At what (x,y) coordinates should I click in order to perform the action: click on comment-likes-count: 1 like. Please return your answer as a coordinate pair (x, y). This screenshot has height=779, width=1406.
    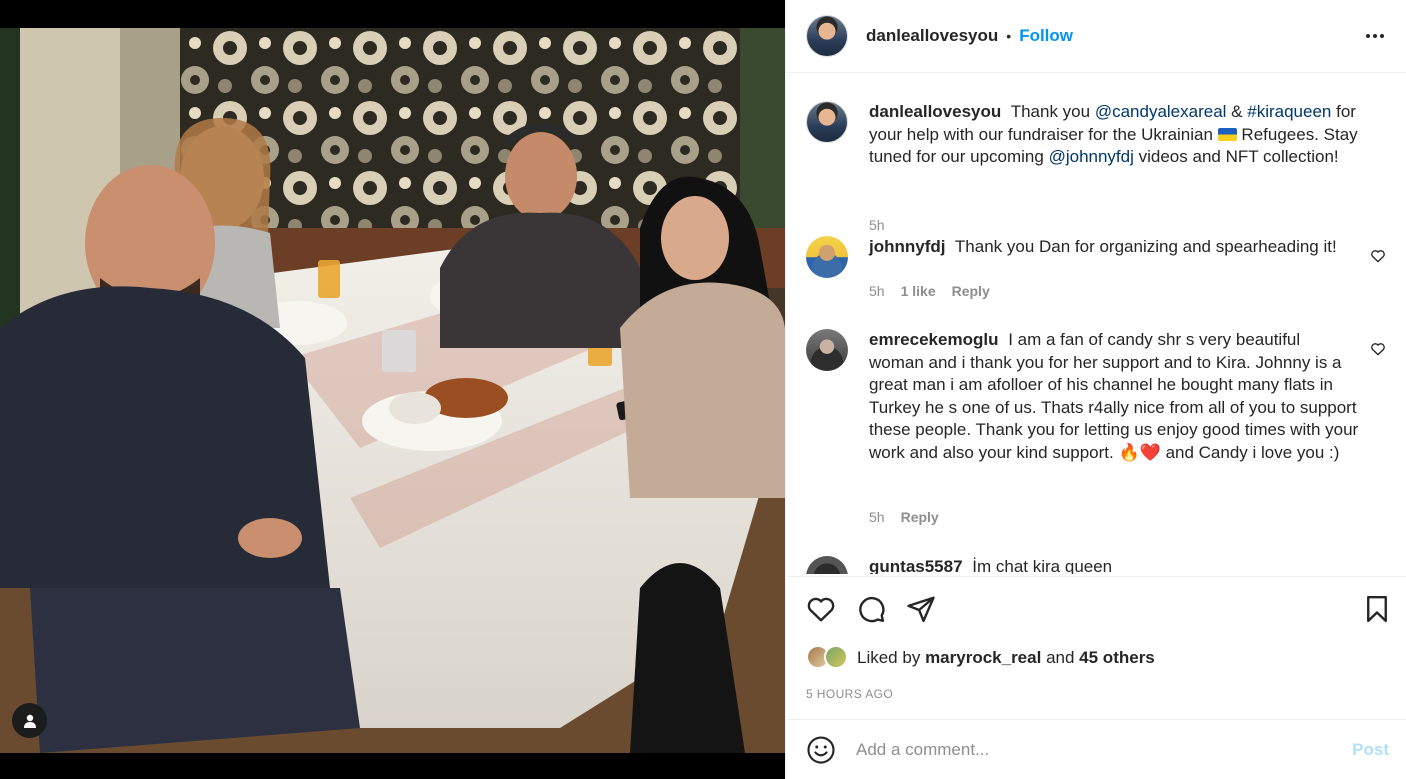
    Looking at the image, I should click on (918, 291).